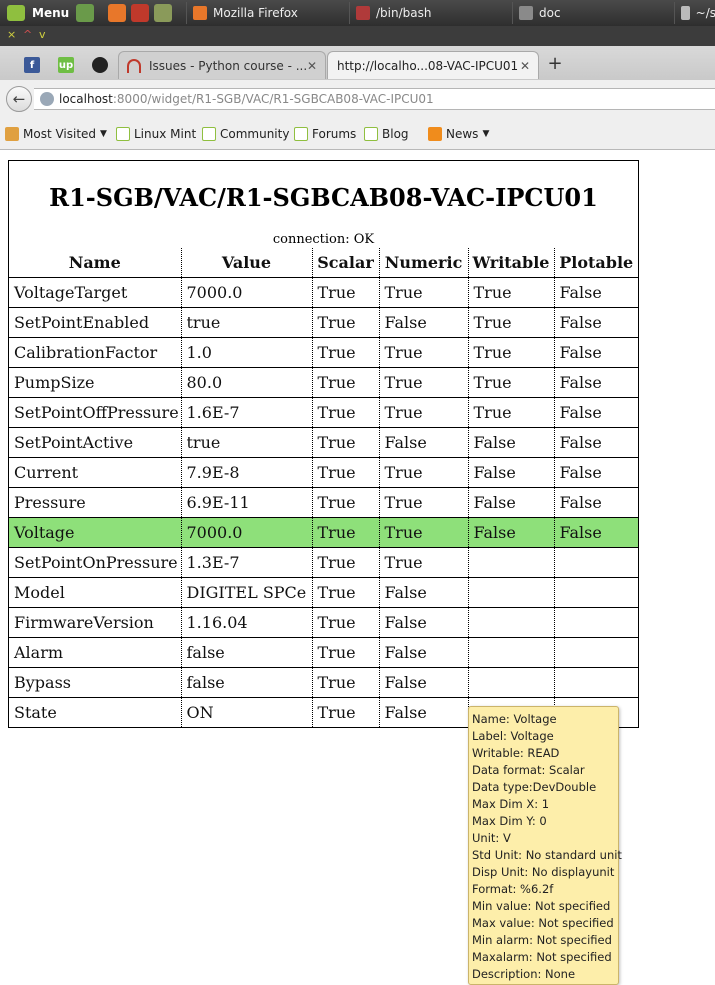 This screenshot has height=985, width=715. Describe the element at coordinates (428, 65) in the screenshot. I see `tab-label: http://localho...08-VAC-IPCU01` at that location.